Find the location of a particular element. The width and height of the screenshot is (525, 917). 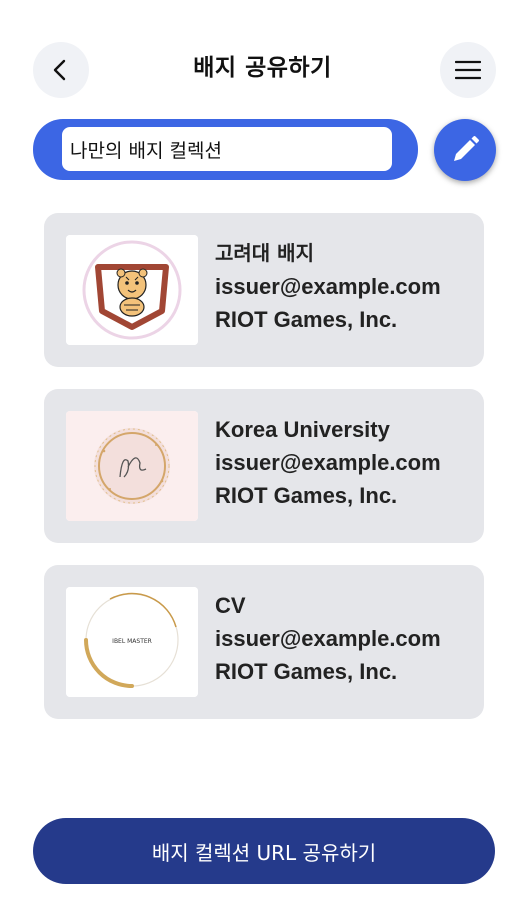

collection-name-input is located at coordinates (227, 149).